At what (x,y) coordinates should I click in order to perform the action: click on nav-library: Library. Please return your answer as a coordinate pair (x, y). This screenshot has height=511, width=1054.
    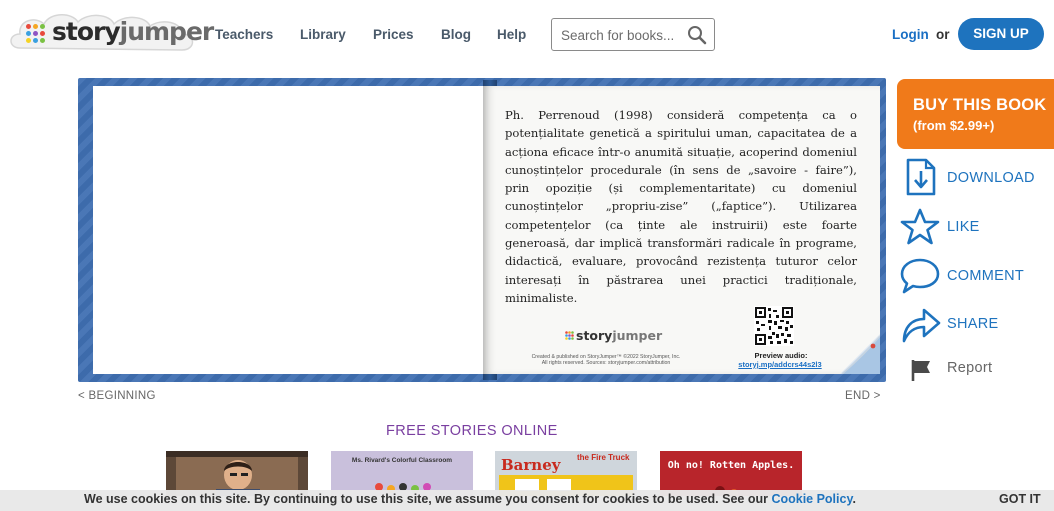
    Looking at the image, I should click on (323, 34).